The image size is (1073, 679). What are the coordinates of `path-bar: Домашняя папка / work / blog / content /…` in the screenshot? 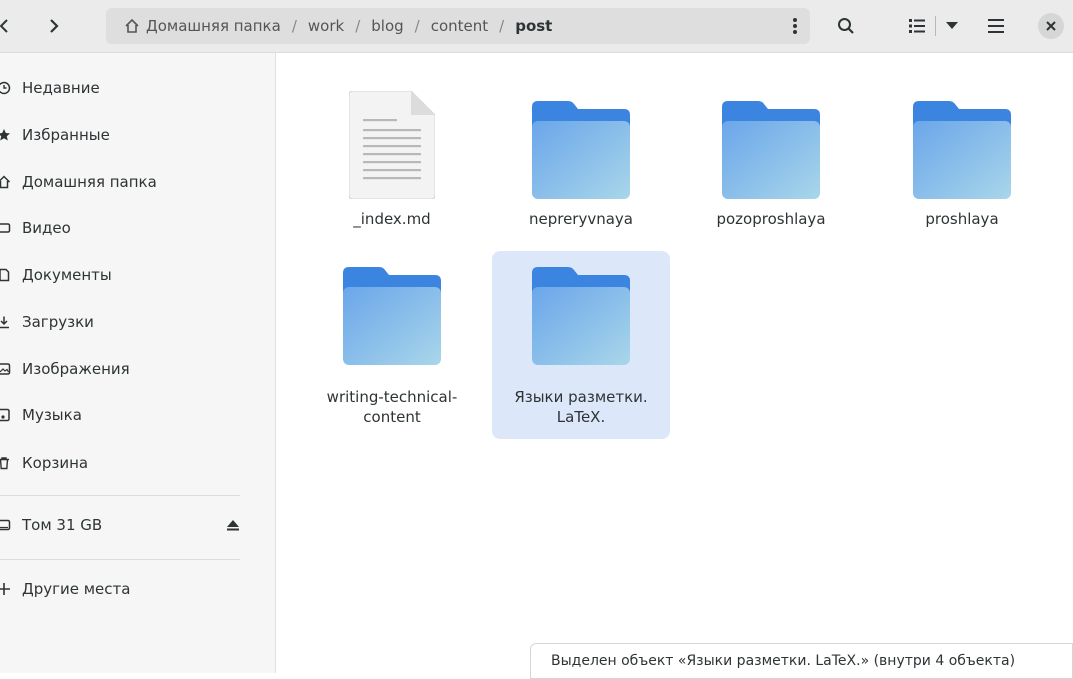 It's located at (458, 26).